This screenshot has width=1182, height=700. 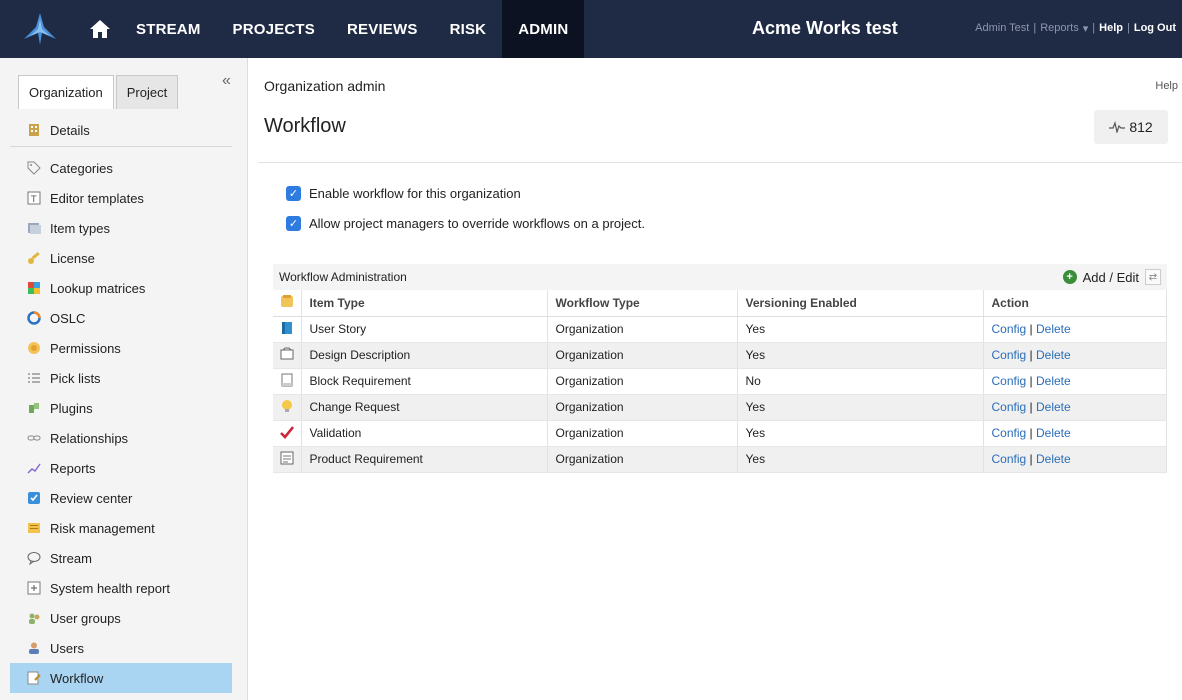 I want to click on review-icon, so click(x=34, y=498).